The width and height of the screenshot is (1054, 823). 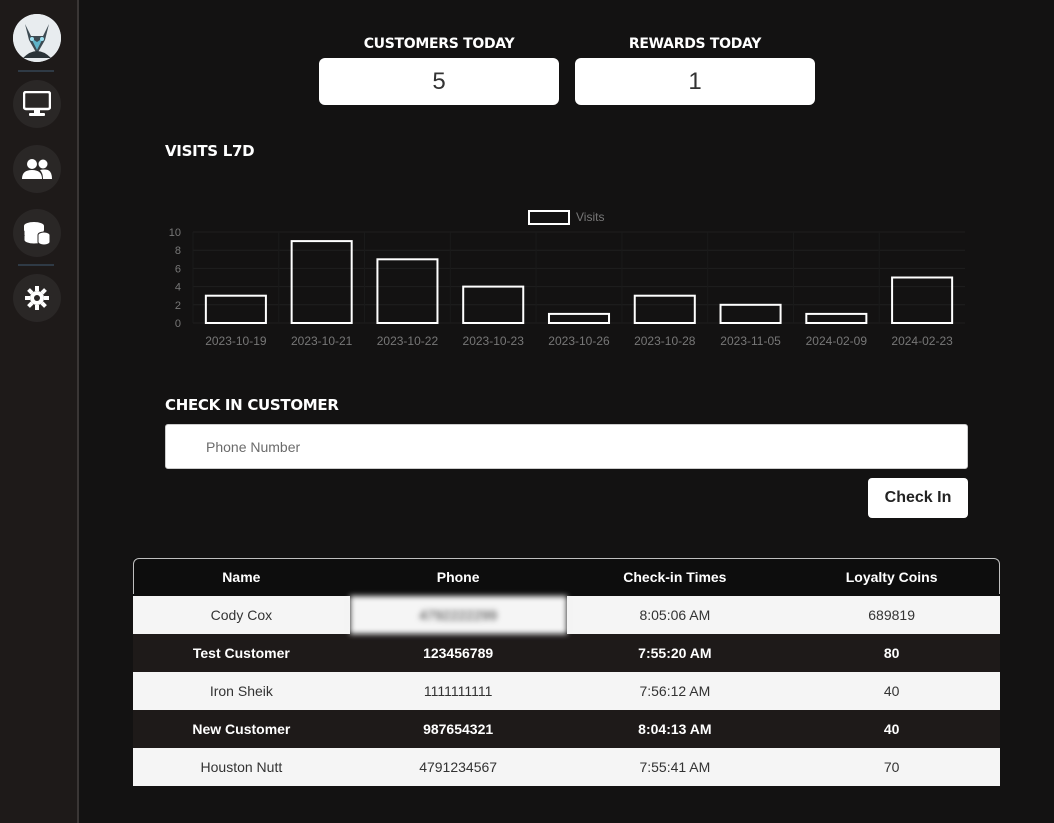 I want to click on table-row: Cody Cox 4792222299 8:05:06 AM 689819, so click(x=566, y=615).